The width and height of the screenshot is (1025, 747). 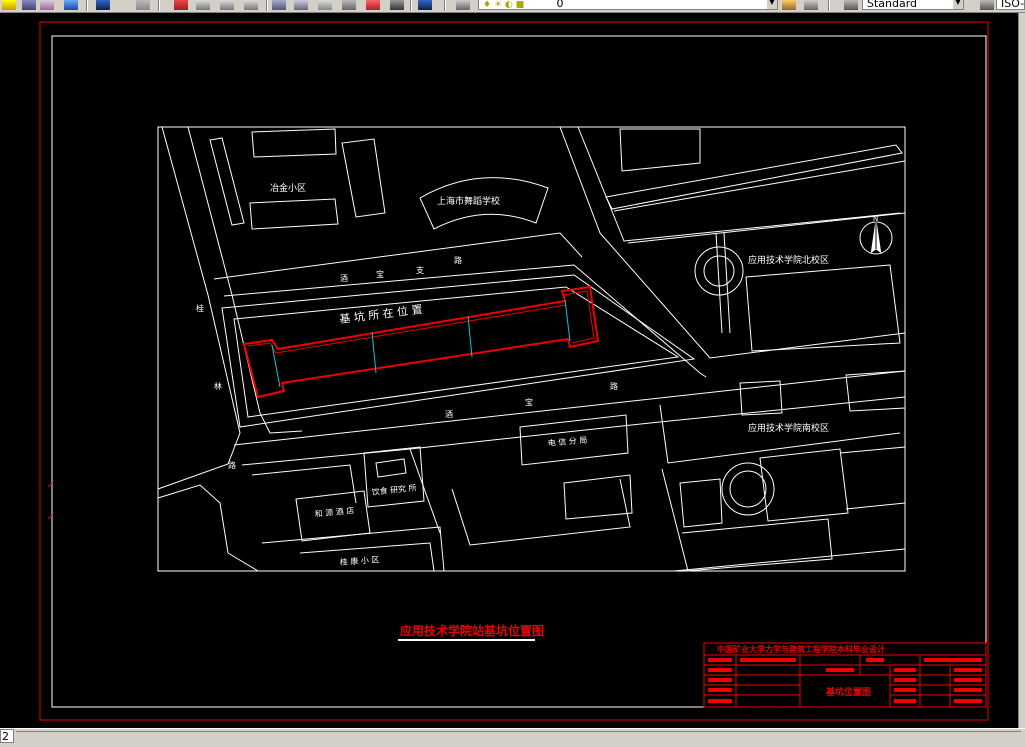 What do you see at coordinates (218, 386) in the screenshot?
I see `road-left-char: 林` at bounding box center [218, 386].